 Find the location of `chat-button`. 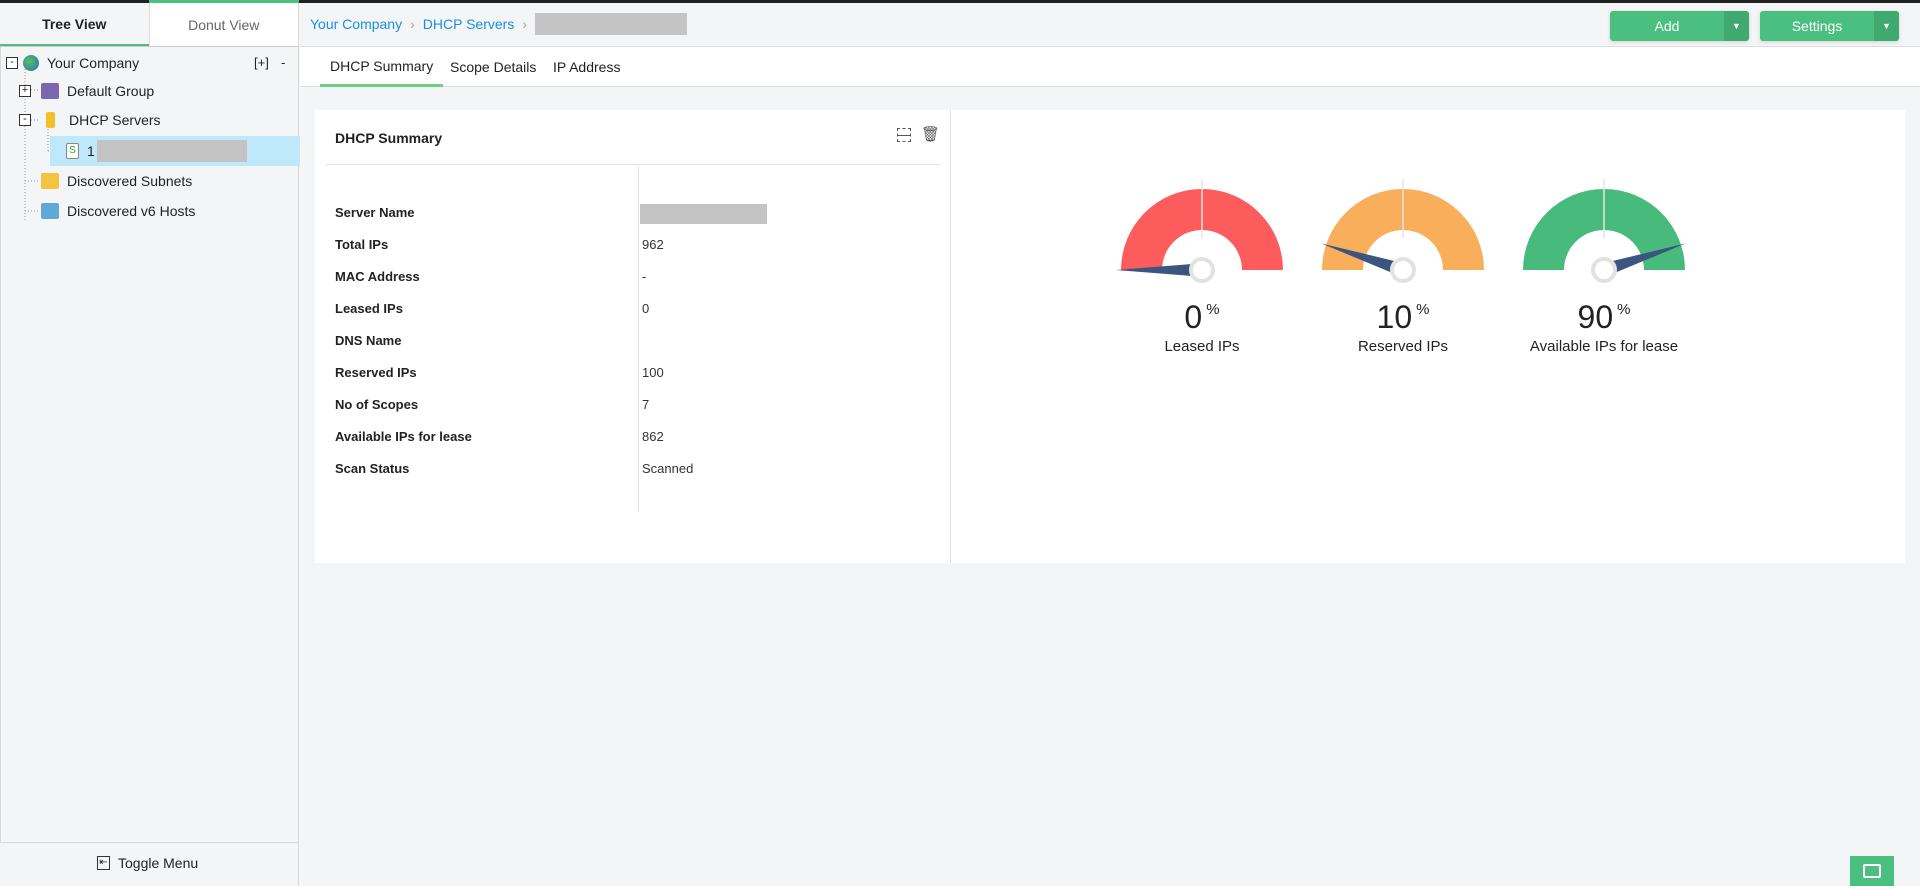

chat-button is located at coordinates (1872, 871).